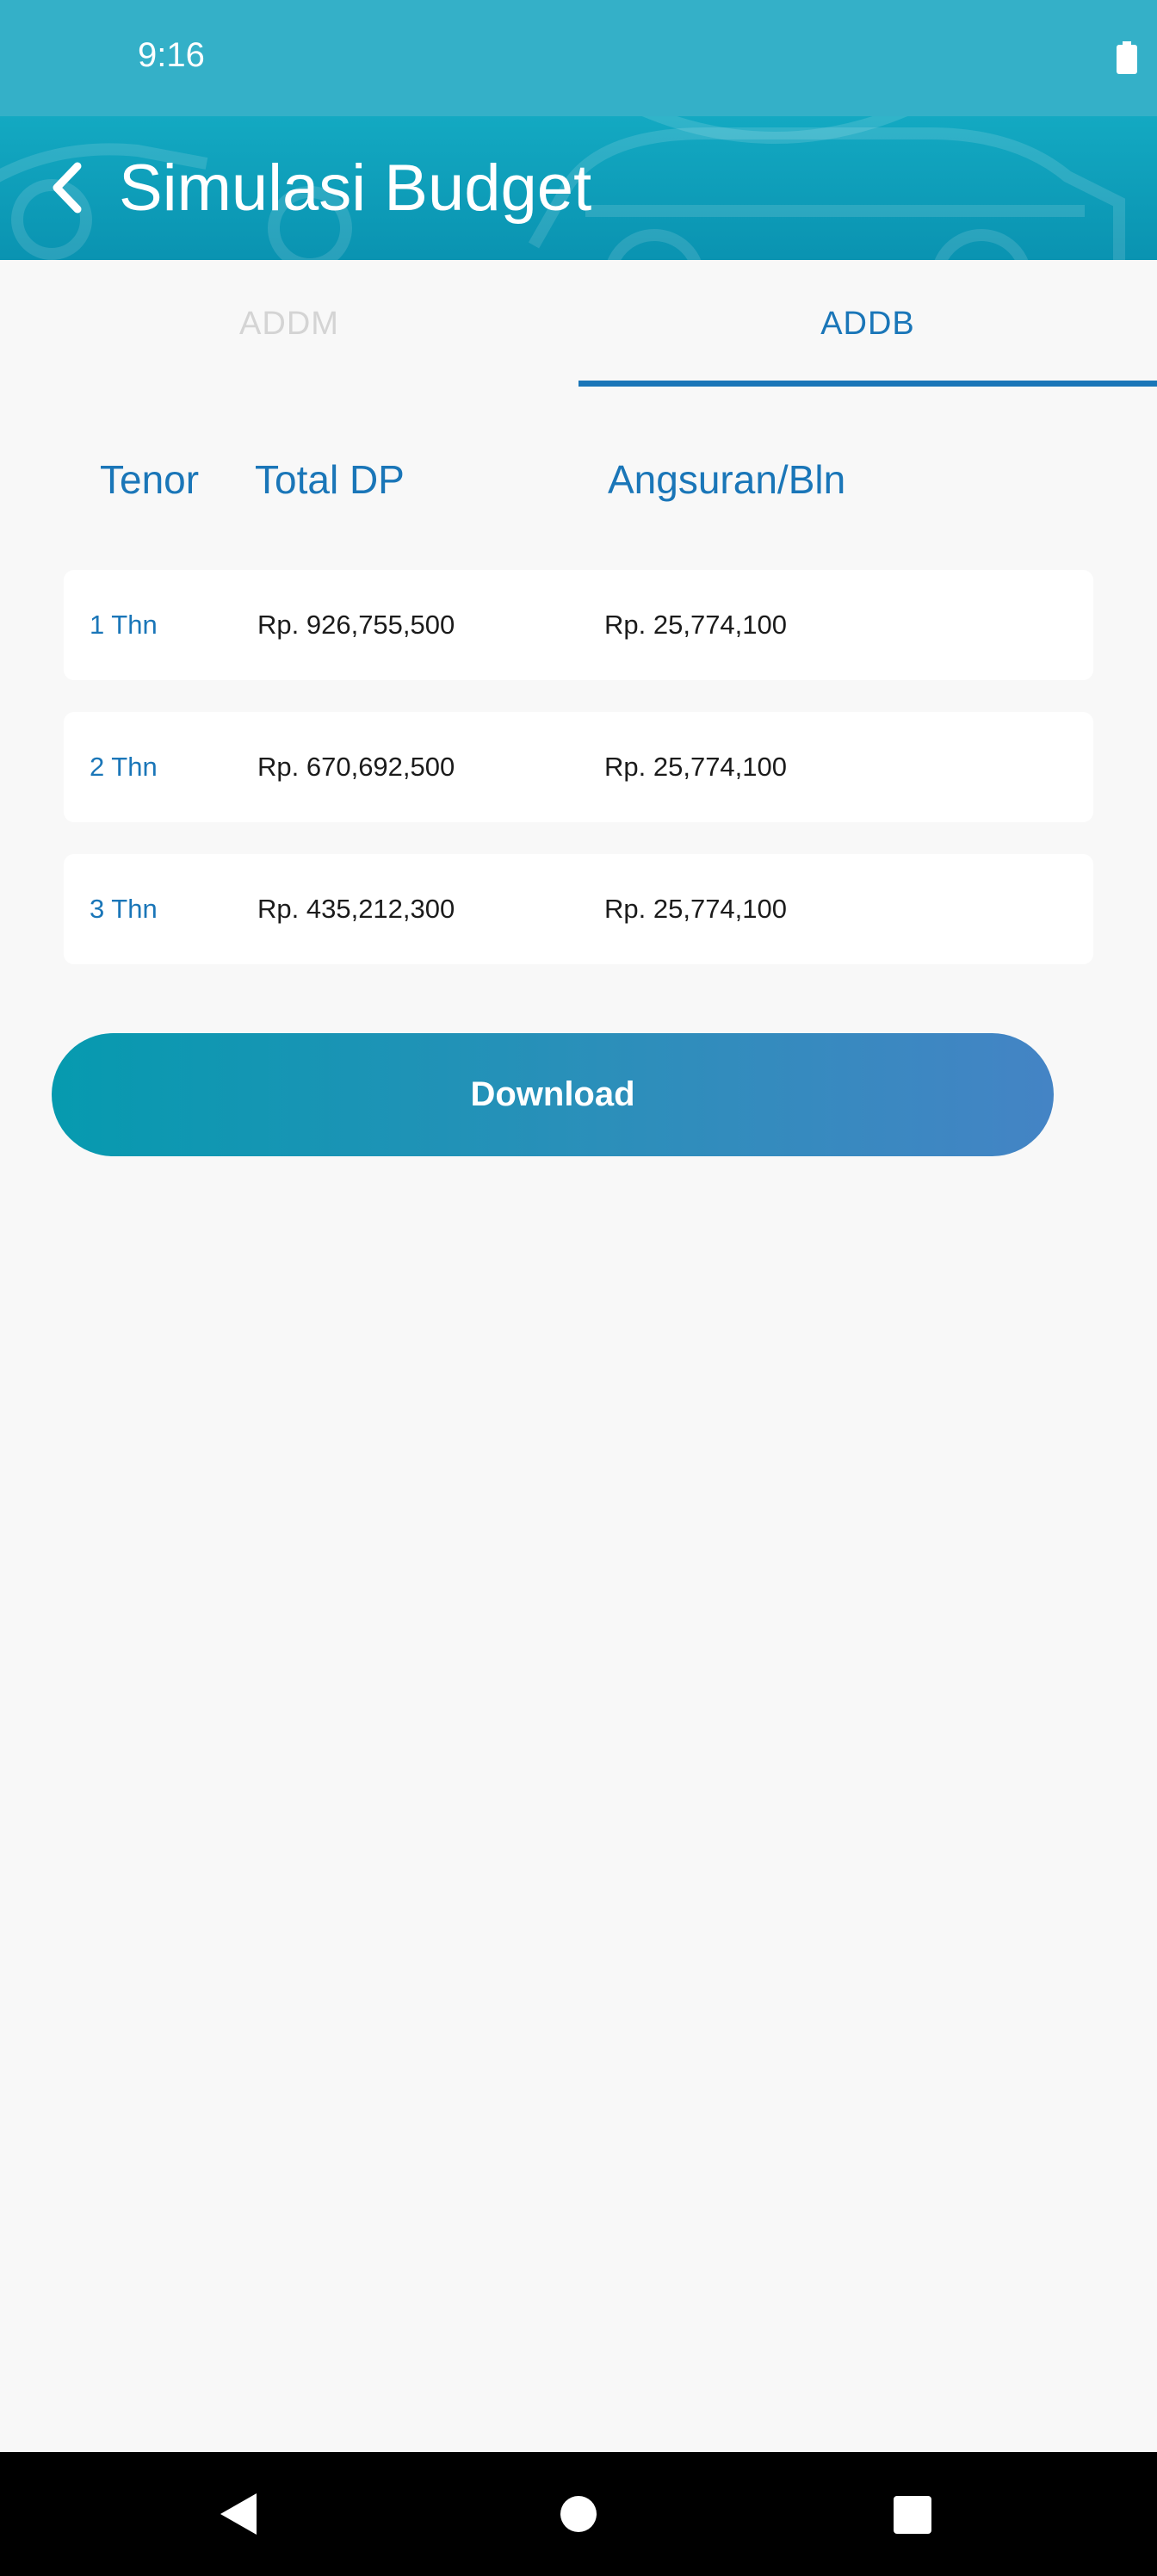 This screenshot has height=2576, width=1157. What do you see at coordinates (1127, 58) in the screenshot?
I see `battery-full-icon` at bounding box center [1127, 58].